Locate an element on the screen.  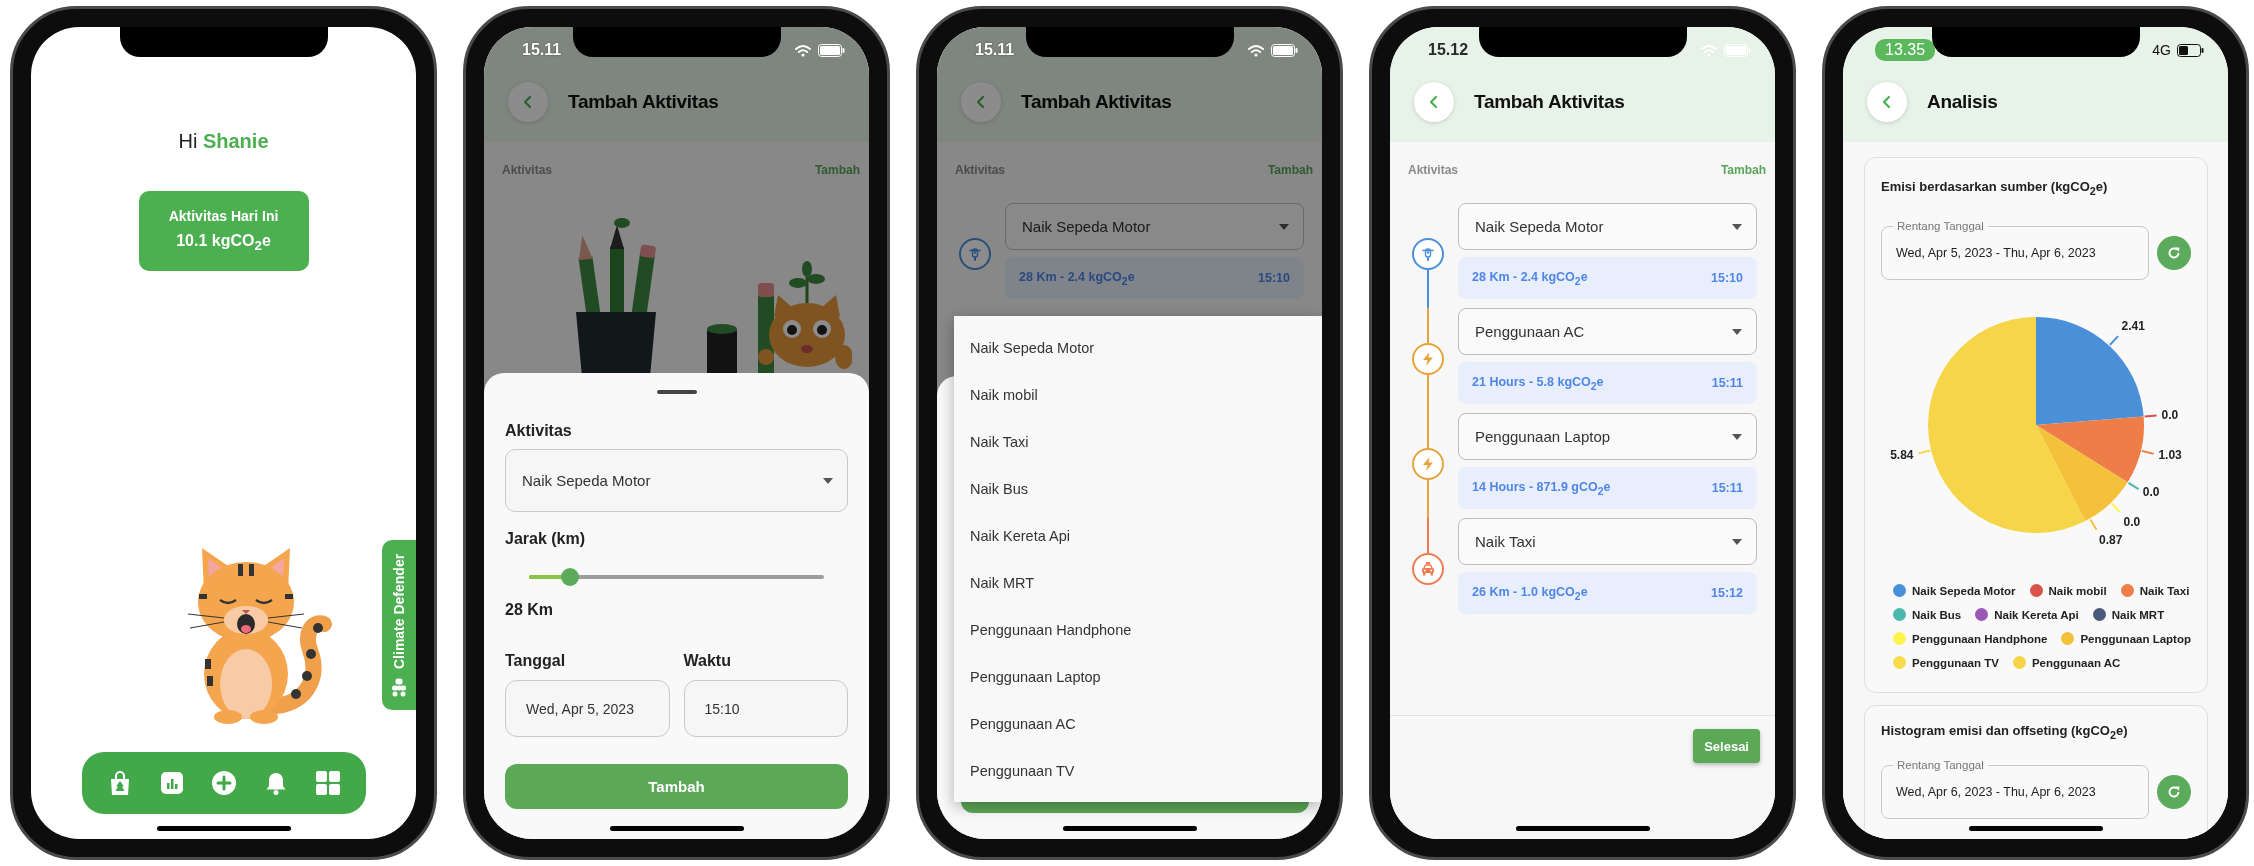
summary-value: 10.1 kgCO$_{2}$e is located at coordinates (223, 243).